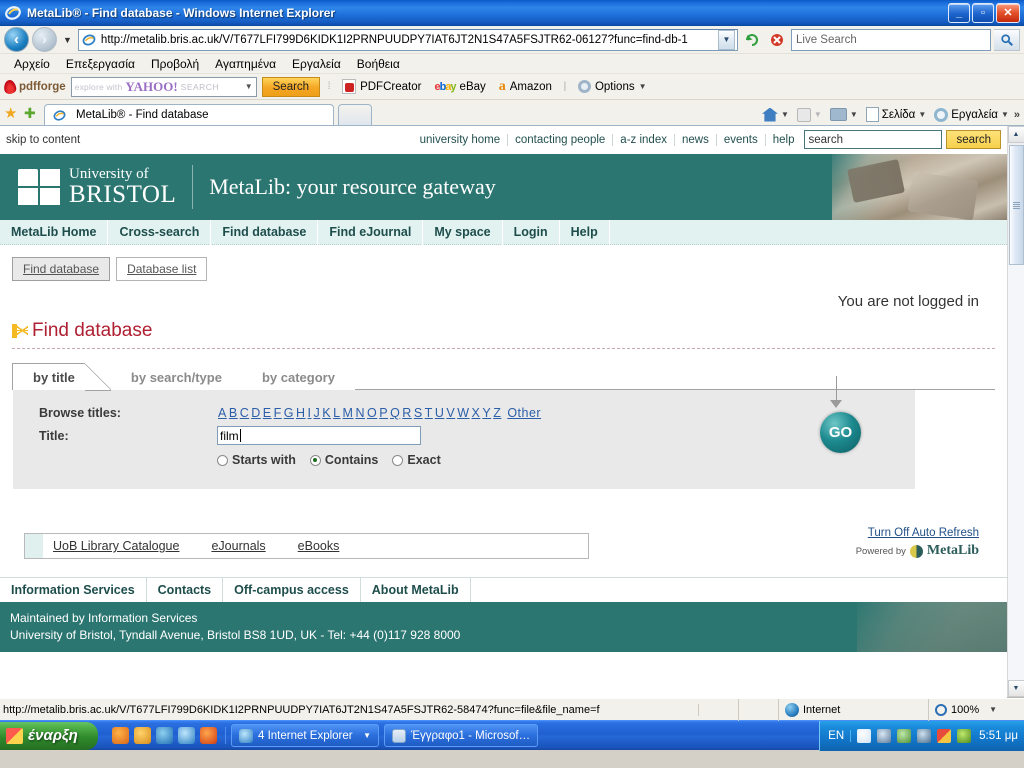 This screenshot has width=1024, height=768. I want to click on taskbar-clock: 5:51 μμ, so click(997, 736).